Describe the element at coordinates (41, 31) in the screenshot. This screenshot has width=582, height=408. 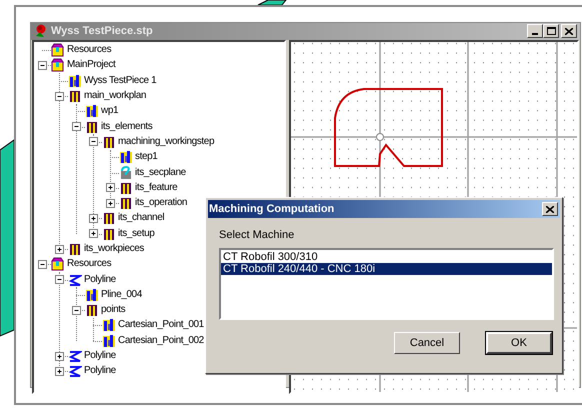
I see `rose-icon` at that location.